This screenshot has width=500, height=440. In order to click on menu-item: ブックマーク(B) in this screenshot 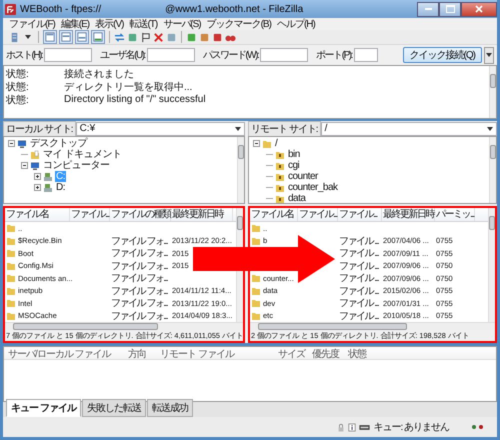, I will do `click(238, 24)`.